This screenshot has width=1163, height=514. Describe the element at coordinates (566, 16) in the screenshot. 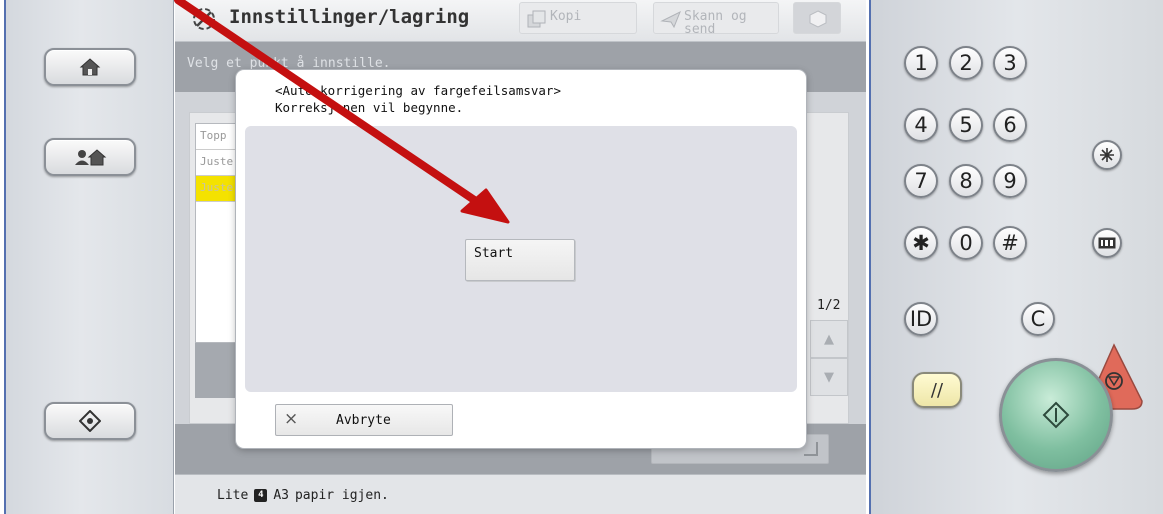

I see `tab-kopi-label: Kopi` at that location.